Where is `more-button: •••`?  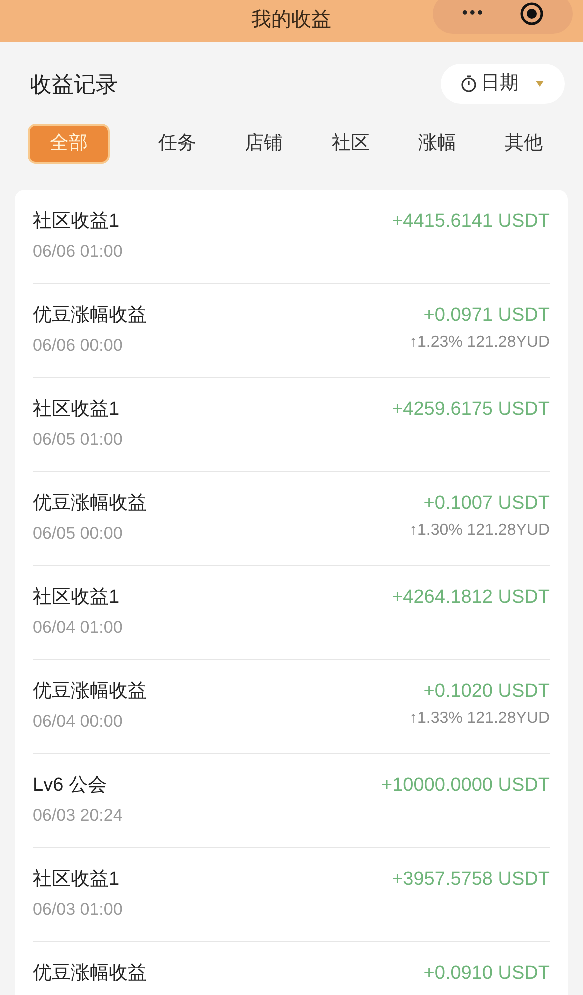 more-button: ••• is located at coordinates (474, 14).